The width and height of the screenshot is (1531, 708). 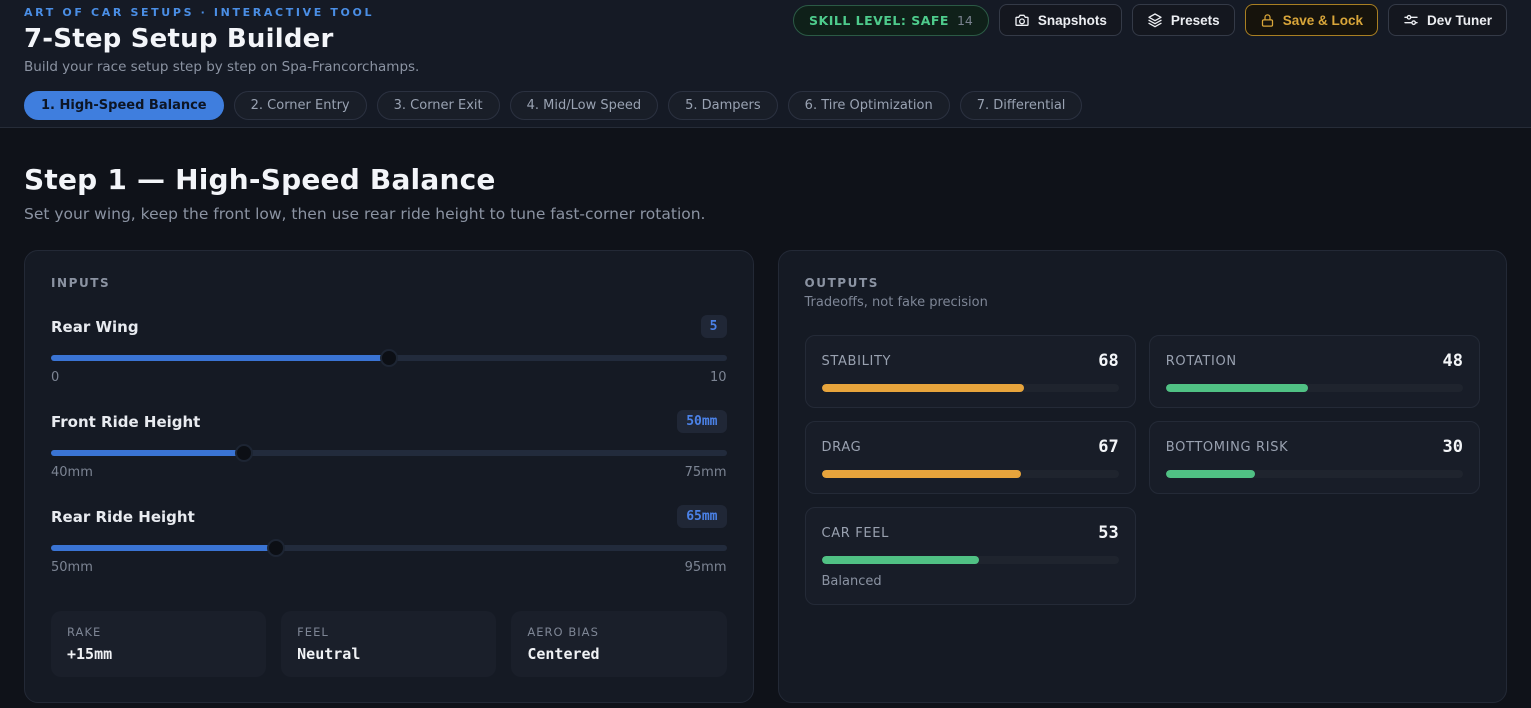 I want to click on drag-bar, so click(x=970, y=474).